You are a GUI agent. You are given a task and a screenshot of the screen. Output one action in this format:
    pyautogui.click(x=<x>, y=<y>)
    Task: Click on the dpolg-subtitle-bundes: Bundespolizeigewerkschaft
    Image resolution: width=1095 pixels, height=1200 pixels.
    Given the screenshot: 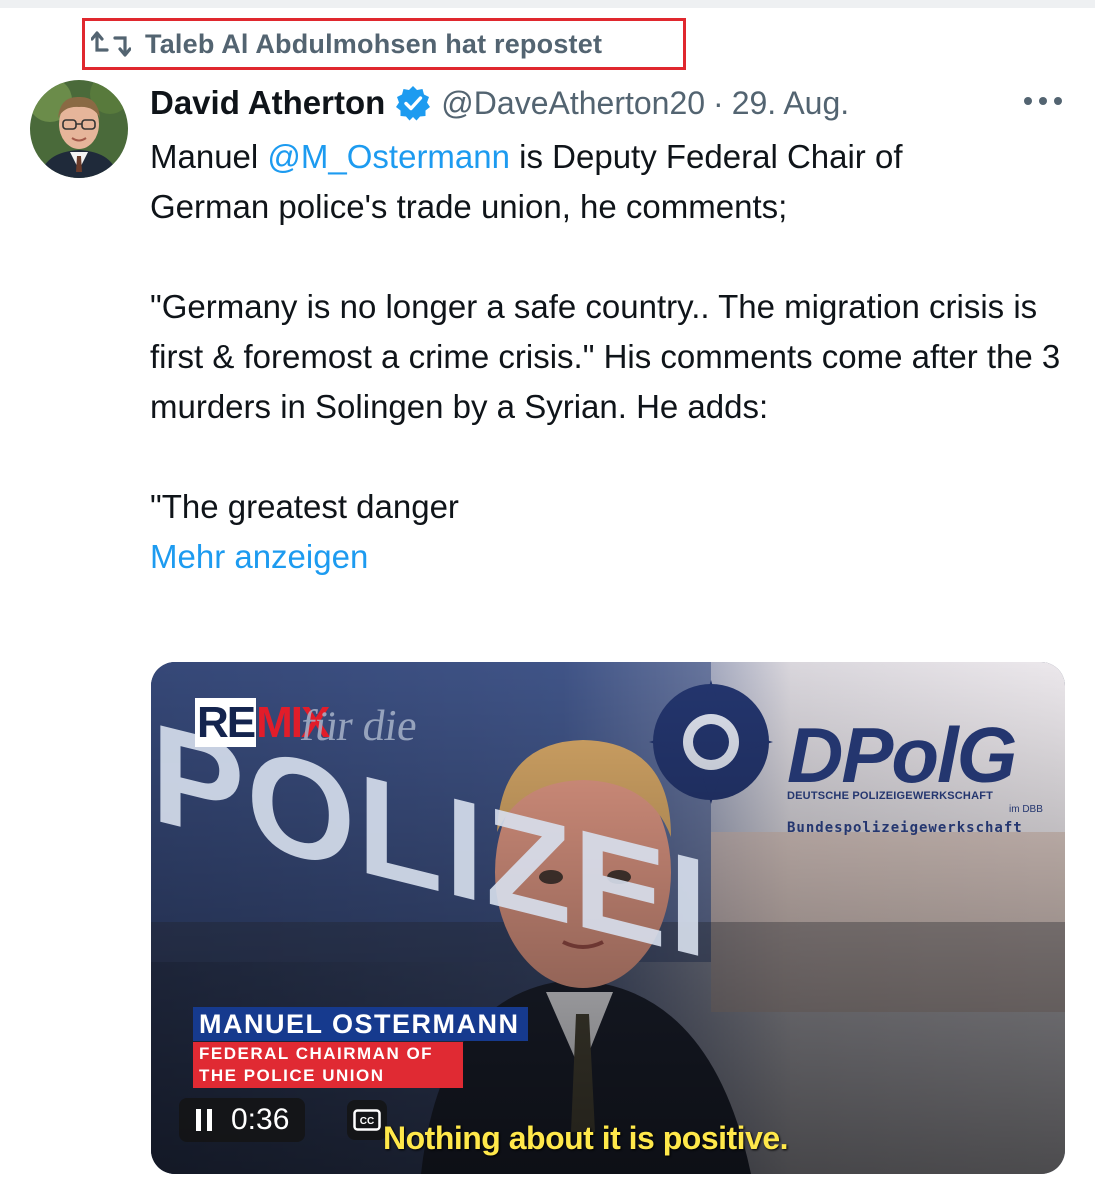 What is the action you would take?
    pyautogui.click(x=905, y=828)
    